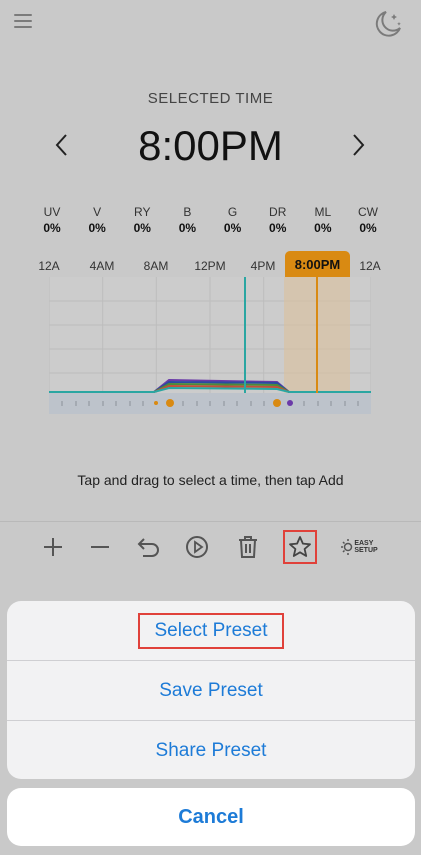 The width and height of the screenshot is (421, 855). What do you see at coordinates (210, 98) in the screenshot?
I see `selected-time-label: SELECTED TIME` at bounding box center [210, 98].